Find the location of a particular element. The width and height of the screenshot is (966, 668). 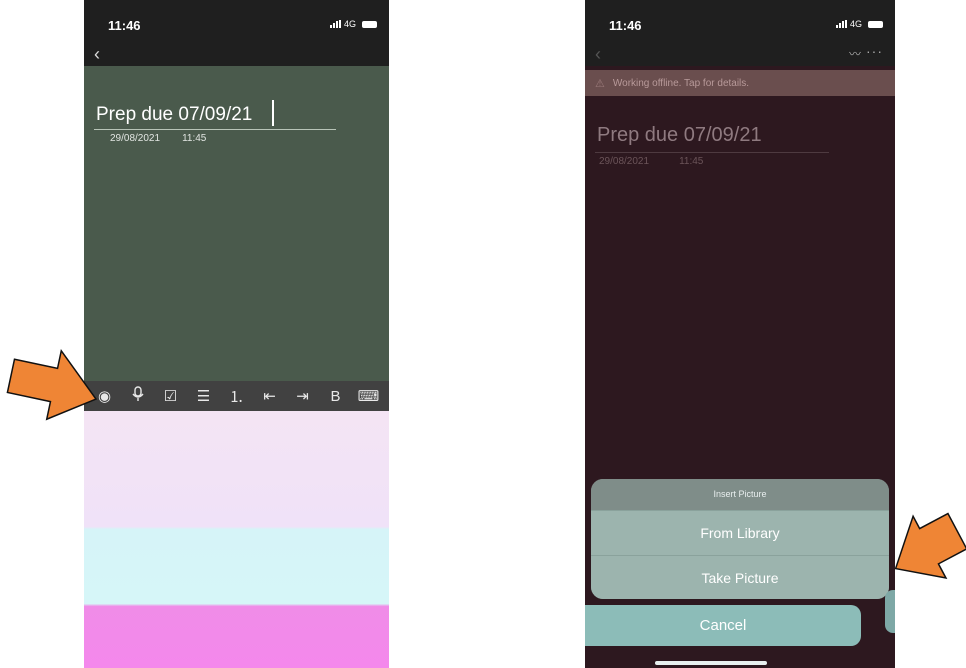

pen-icon: 〰 is located at coordinates (855, 53).